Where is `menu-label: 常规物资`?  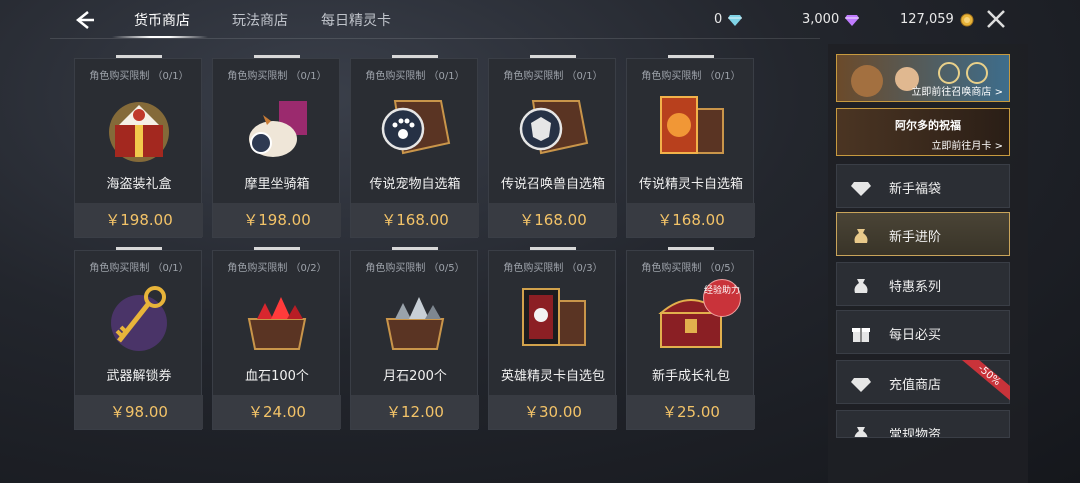
menu-label: 常规物资 is located at coordinates (915, 433).